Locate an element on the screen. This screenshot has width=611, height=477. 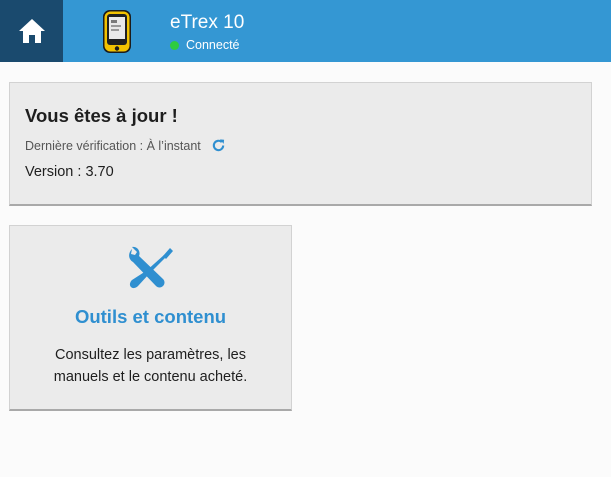
home-icon is located at coordinates (31, 31).